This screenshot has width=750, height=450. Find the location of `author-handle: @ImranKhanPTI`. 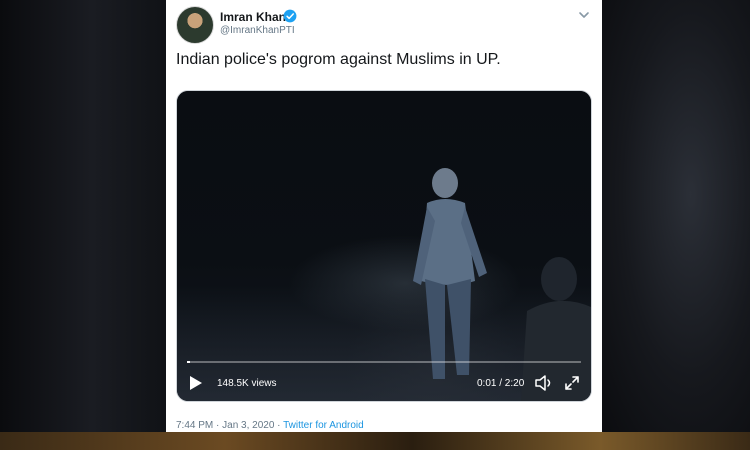

author-handle: @ImranKhanPTI is located at coordinates (257, 30).